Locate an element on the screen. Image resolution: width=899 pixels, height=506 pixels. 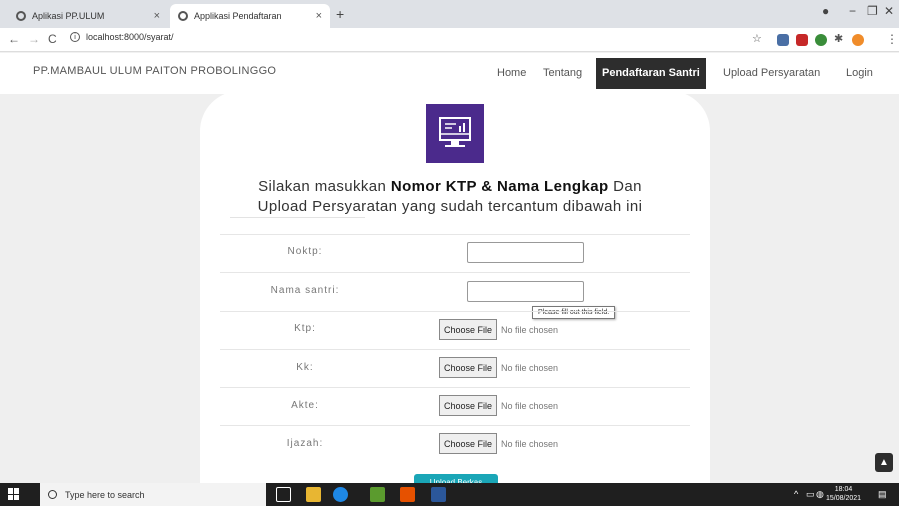
taskbar-search-placeholder: Type here to search is located at coordinates (105, 494).